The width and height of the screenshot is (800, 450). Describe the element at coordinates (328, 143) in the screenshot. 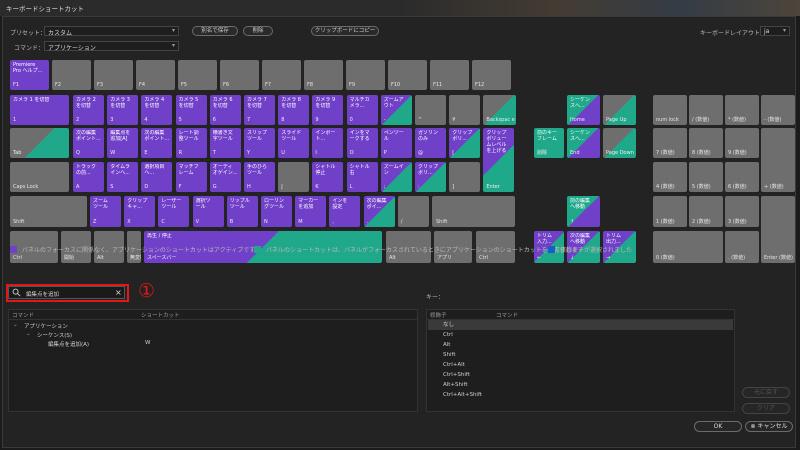

I see `key: インポー ト... I` at that location.